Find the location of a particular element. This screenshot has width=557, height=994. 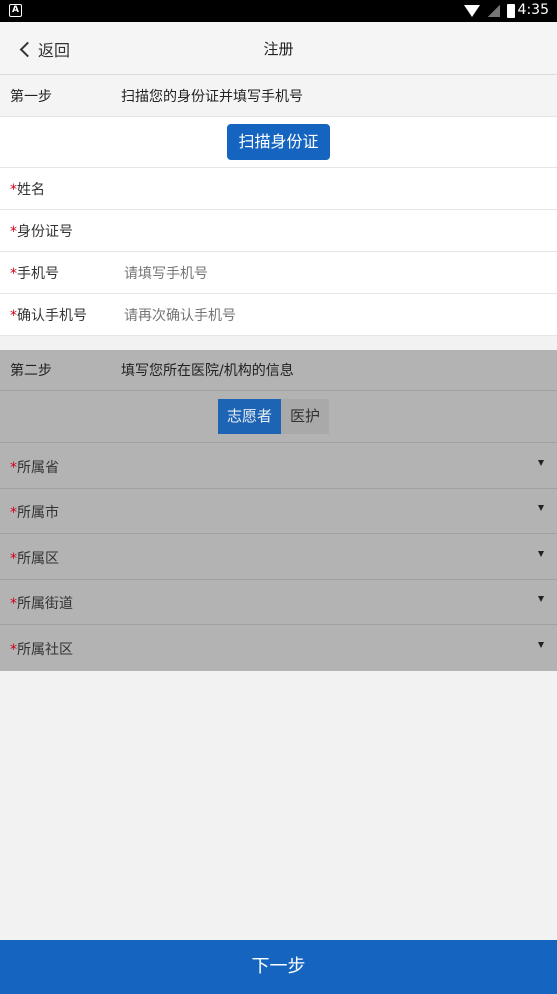

scan-row: 扫描身份证 is located at coordinates (278, 142).